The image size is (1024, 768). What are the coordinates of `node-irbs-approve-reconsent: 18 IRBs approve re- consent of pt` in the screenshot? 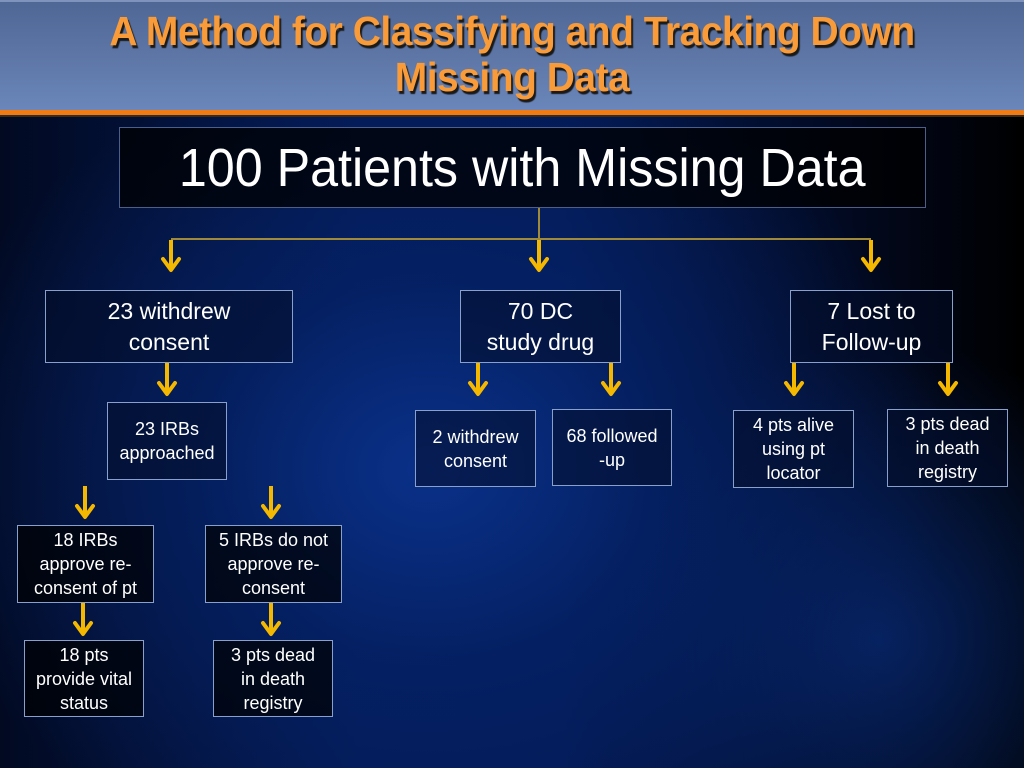 It's located at (85, 564).